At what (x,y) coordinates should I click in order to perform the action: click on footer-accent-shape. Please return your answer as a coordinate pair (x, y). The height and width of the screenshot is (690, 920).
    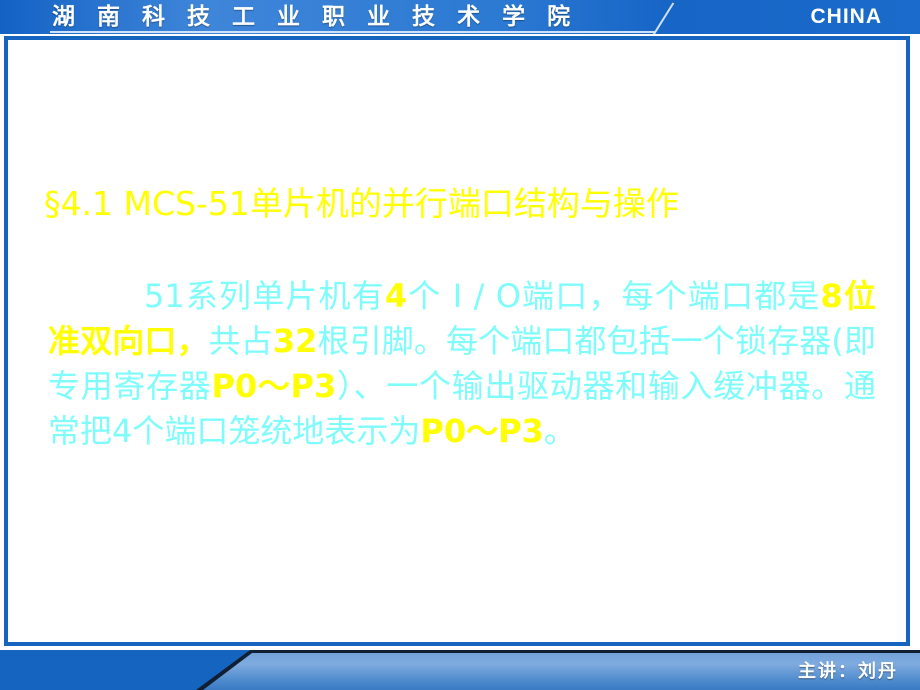
    Looking at the image, I should click on (560, 670).